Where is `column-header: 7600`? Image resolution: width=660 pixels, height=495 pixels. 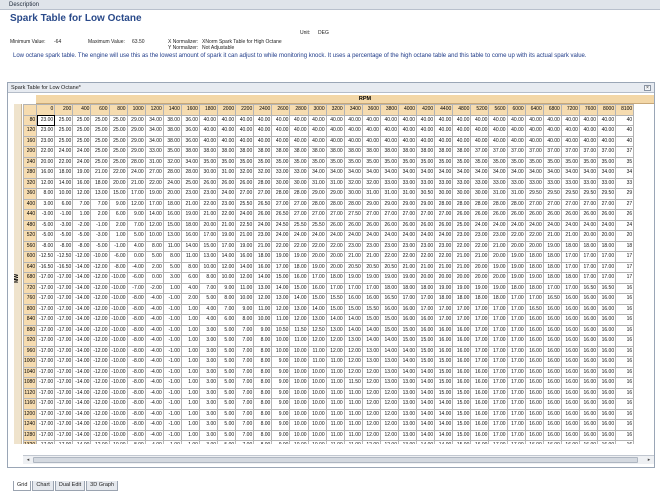 column-header: 7600 is located at coordinates (588, 110).